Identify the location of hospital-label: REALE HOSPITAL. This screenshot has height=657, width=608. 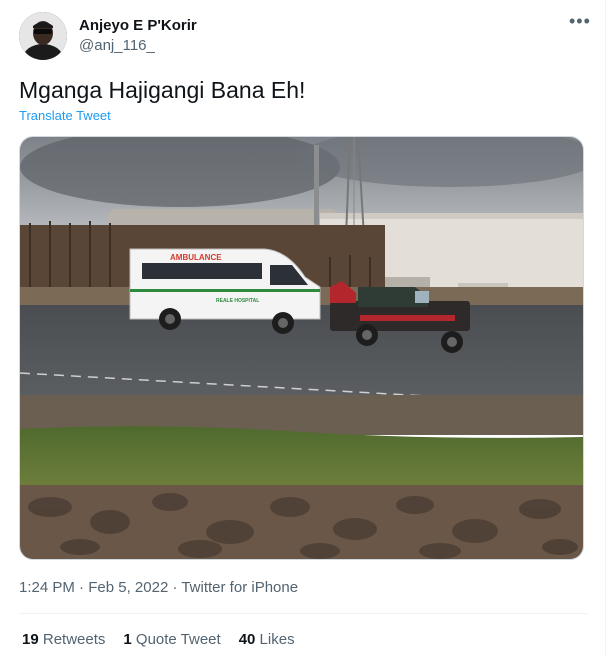
(237, 301).